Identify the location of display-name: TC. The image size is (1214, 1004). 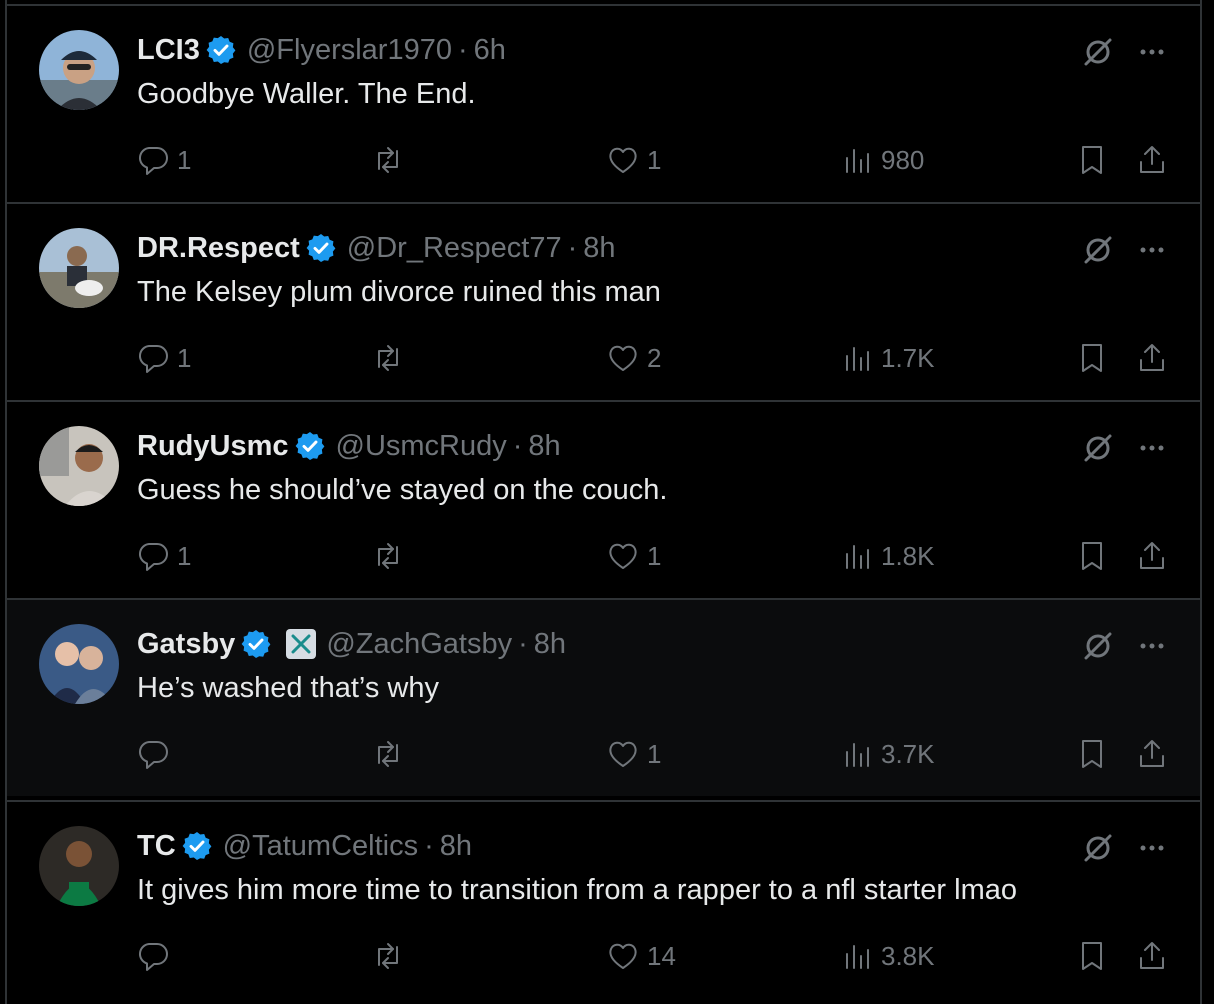
(156, 846).